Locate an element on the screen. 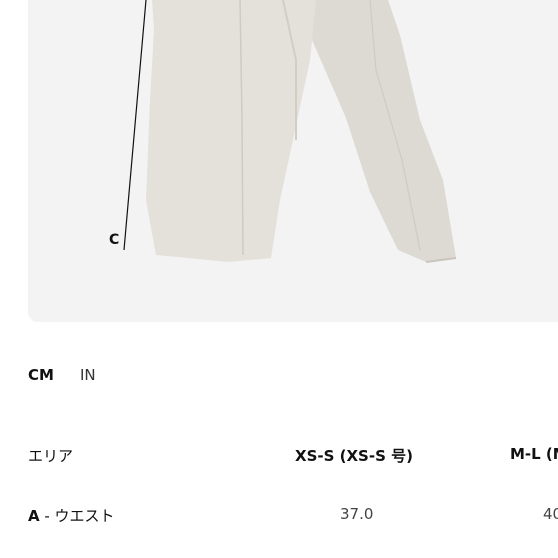  header-size-m-l: M-L (M is located at coordinates (534, 454).